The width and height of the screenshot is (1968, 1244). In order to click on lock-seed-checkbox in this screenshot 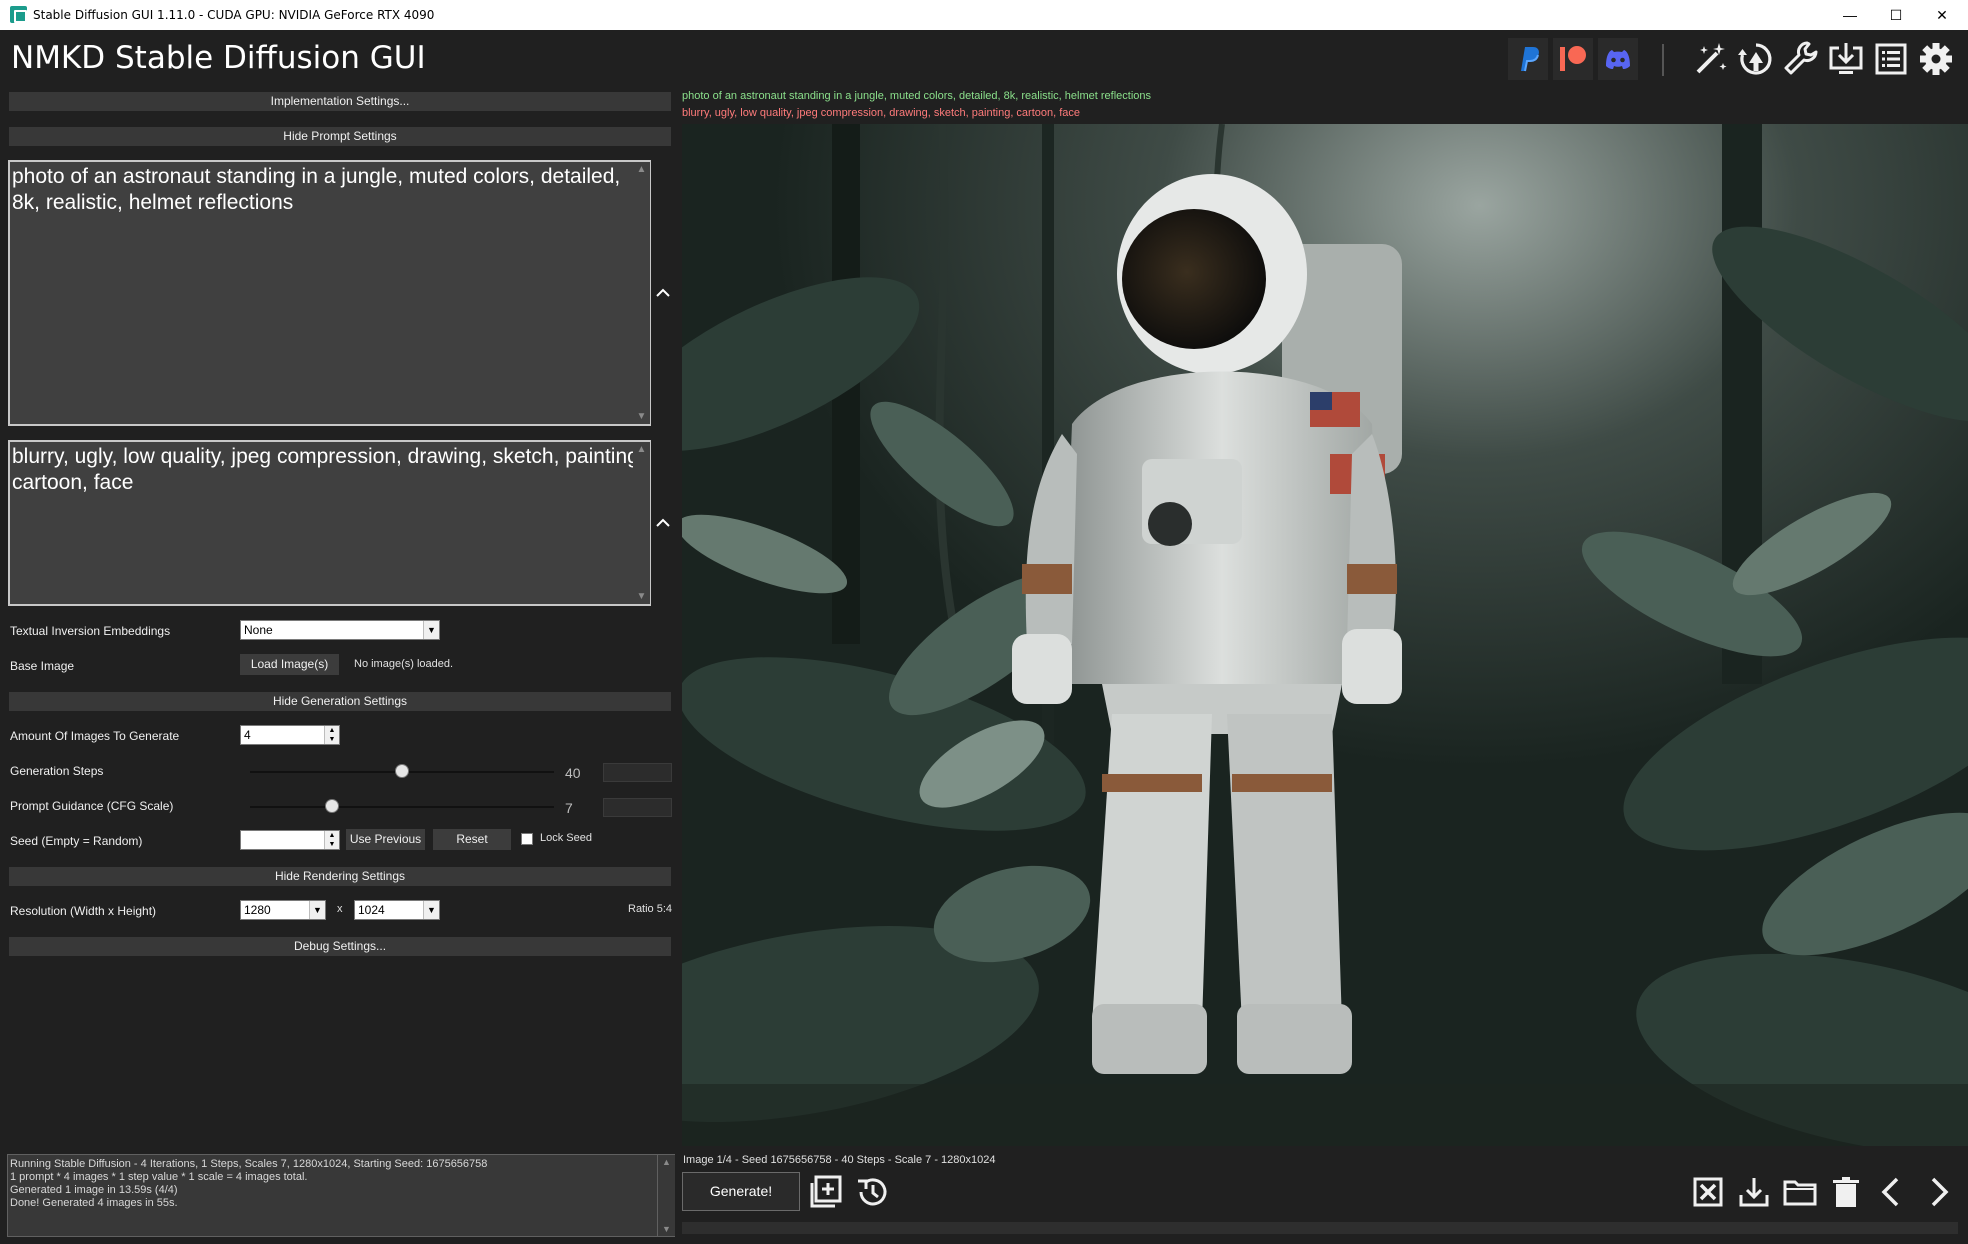, I will do `click(527, 839)`.